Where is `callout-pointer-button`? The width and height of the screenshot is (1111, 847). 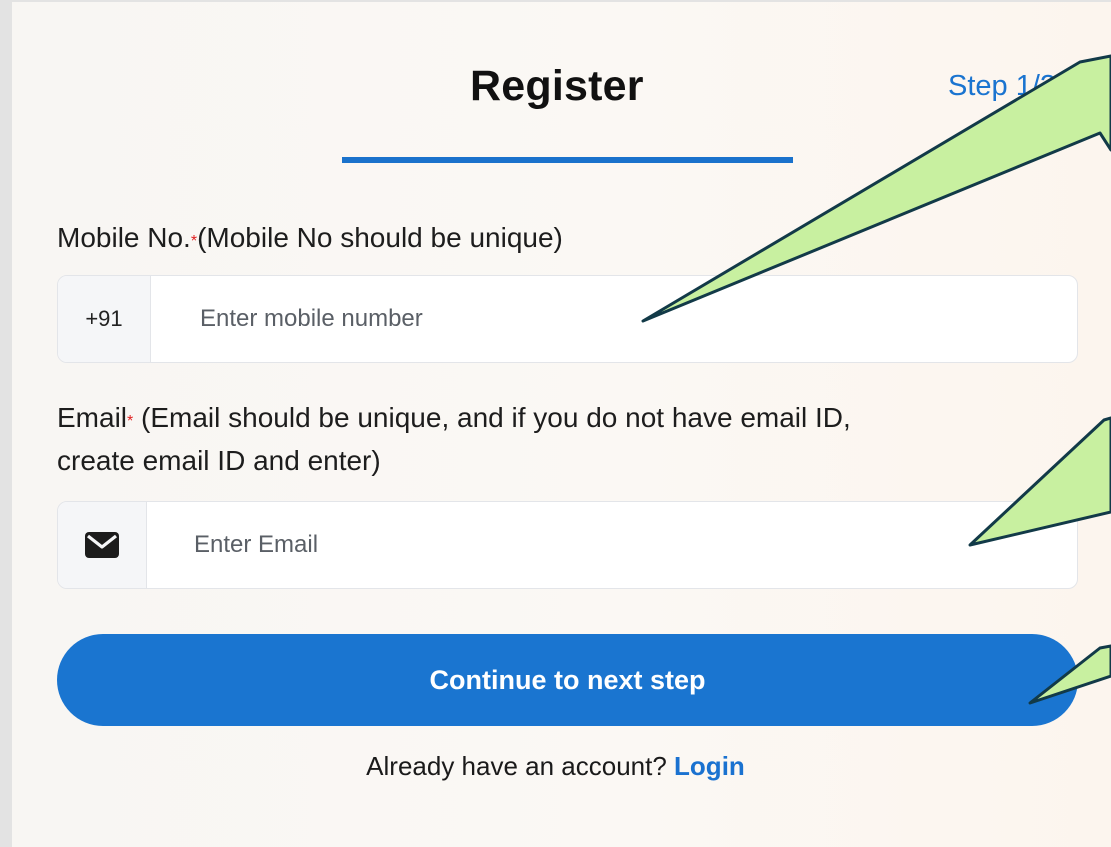 callout-pointer-button is located at coordinates (1069, 674).